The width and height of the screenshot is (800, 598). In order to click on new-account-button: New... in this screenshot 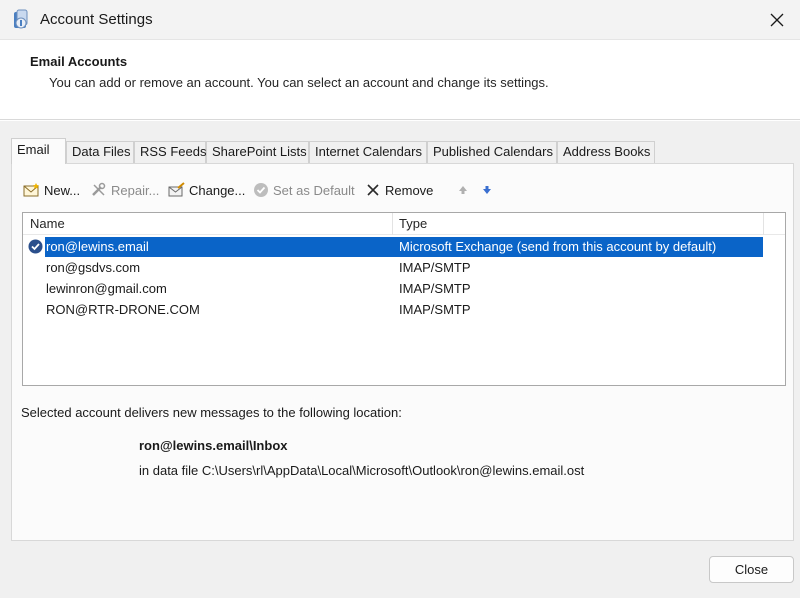, I will do `click(51, 190)`.